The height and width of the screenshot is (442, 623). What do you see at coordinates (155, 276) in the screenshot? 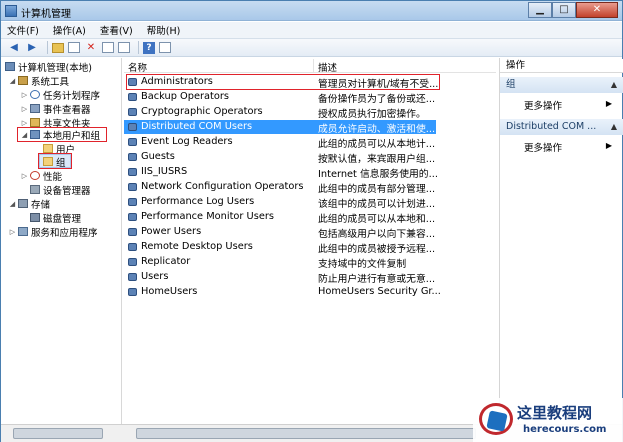
I see `group-name: Users` at bounding box center [155, 276].